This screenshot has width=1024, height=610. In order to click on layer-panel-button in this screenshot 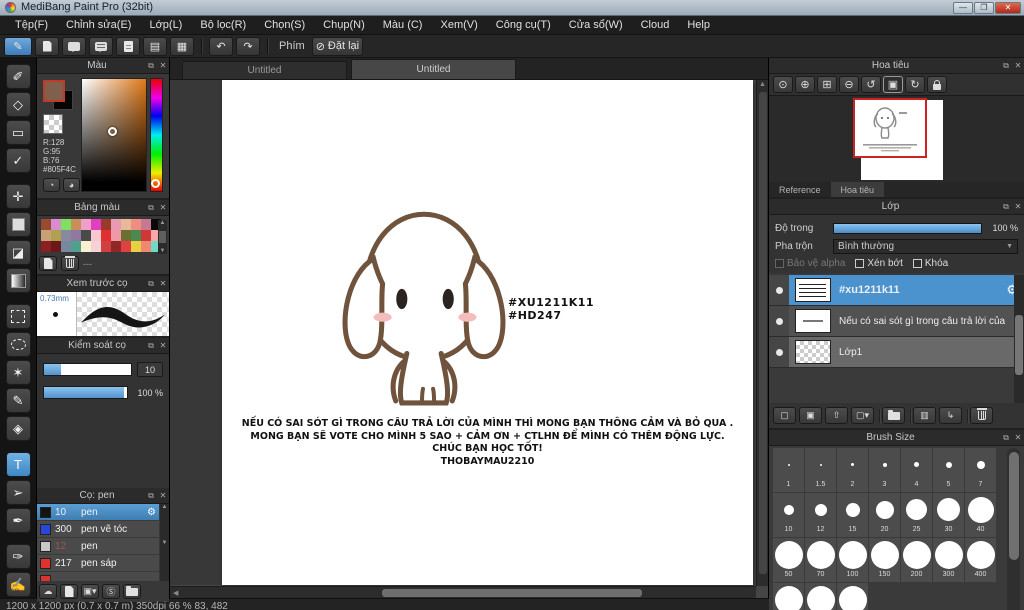, I will do `click(981, 415)`.